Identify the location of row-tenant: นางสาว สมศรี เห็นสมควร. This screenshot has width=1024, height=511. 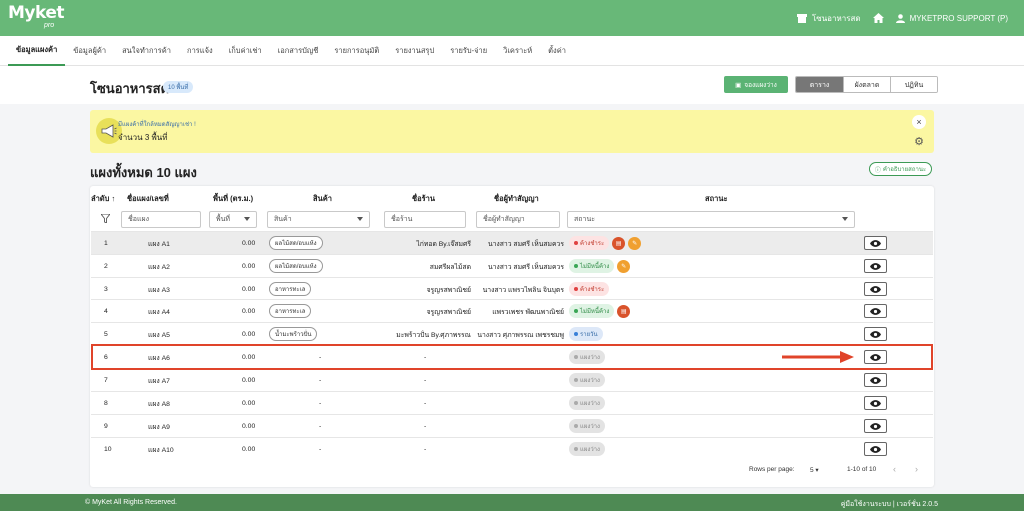
(525, 244).